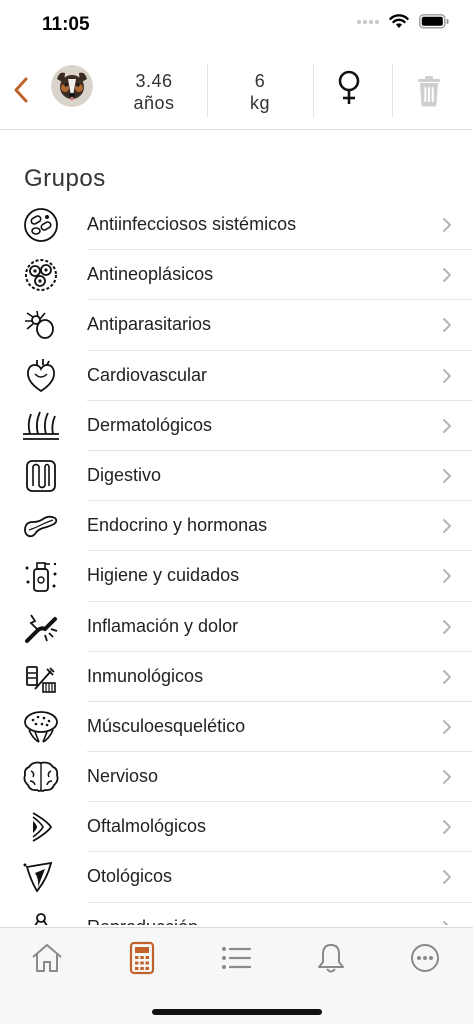 Image resolution: width=473 pixels, height=1024 pixels. I want to click on pet-weight-value: 6, so click(260, 81).